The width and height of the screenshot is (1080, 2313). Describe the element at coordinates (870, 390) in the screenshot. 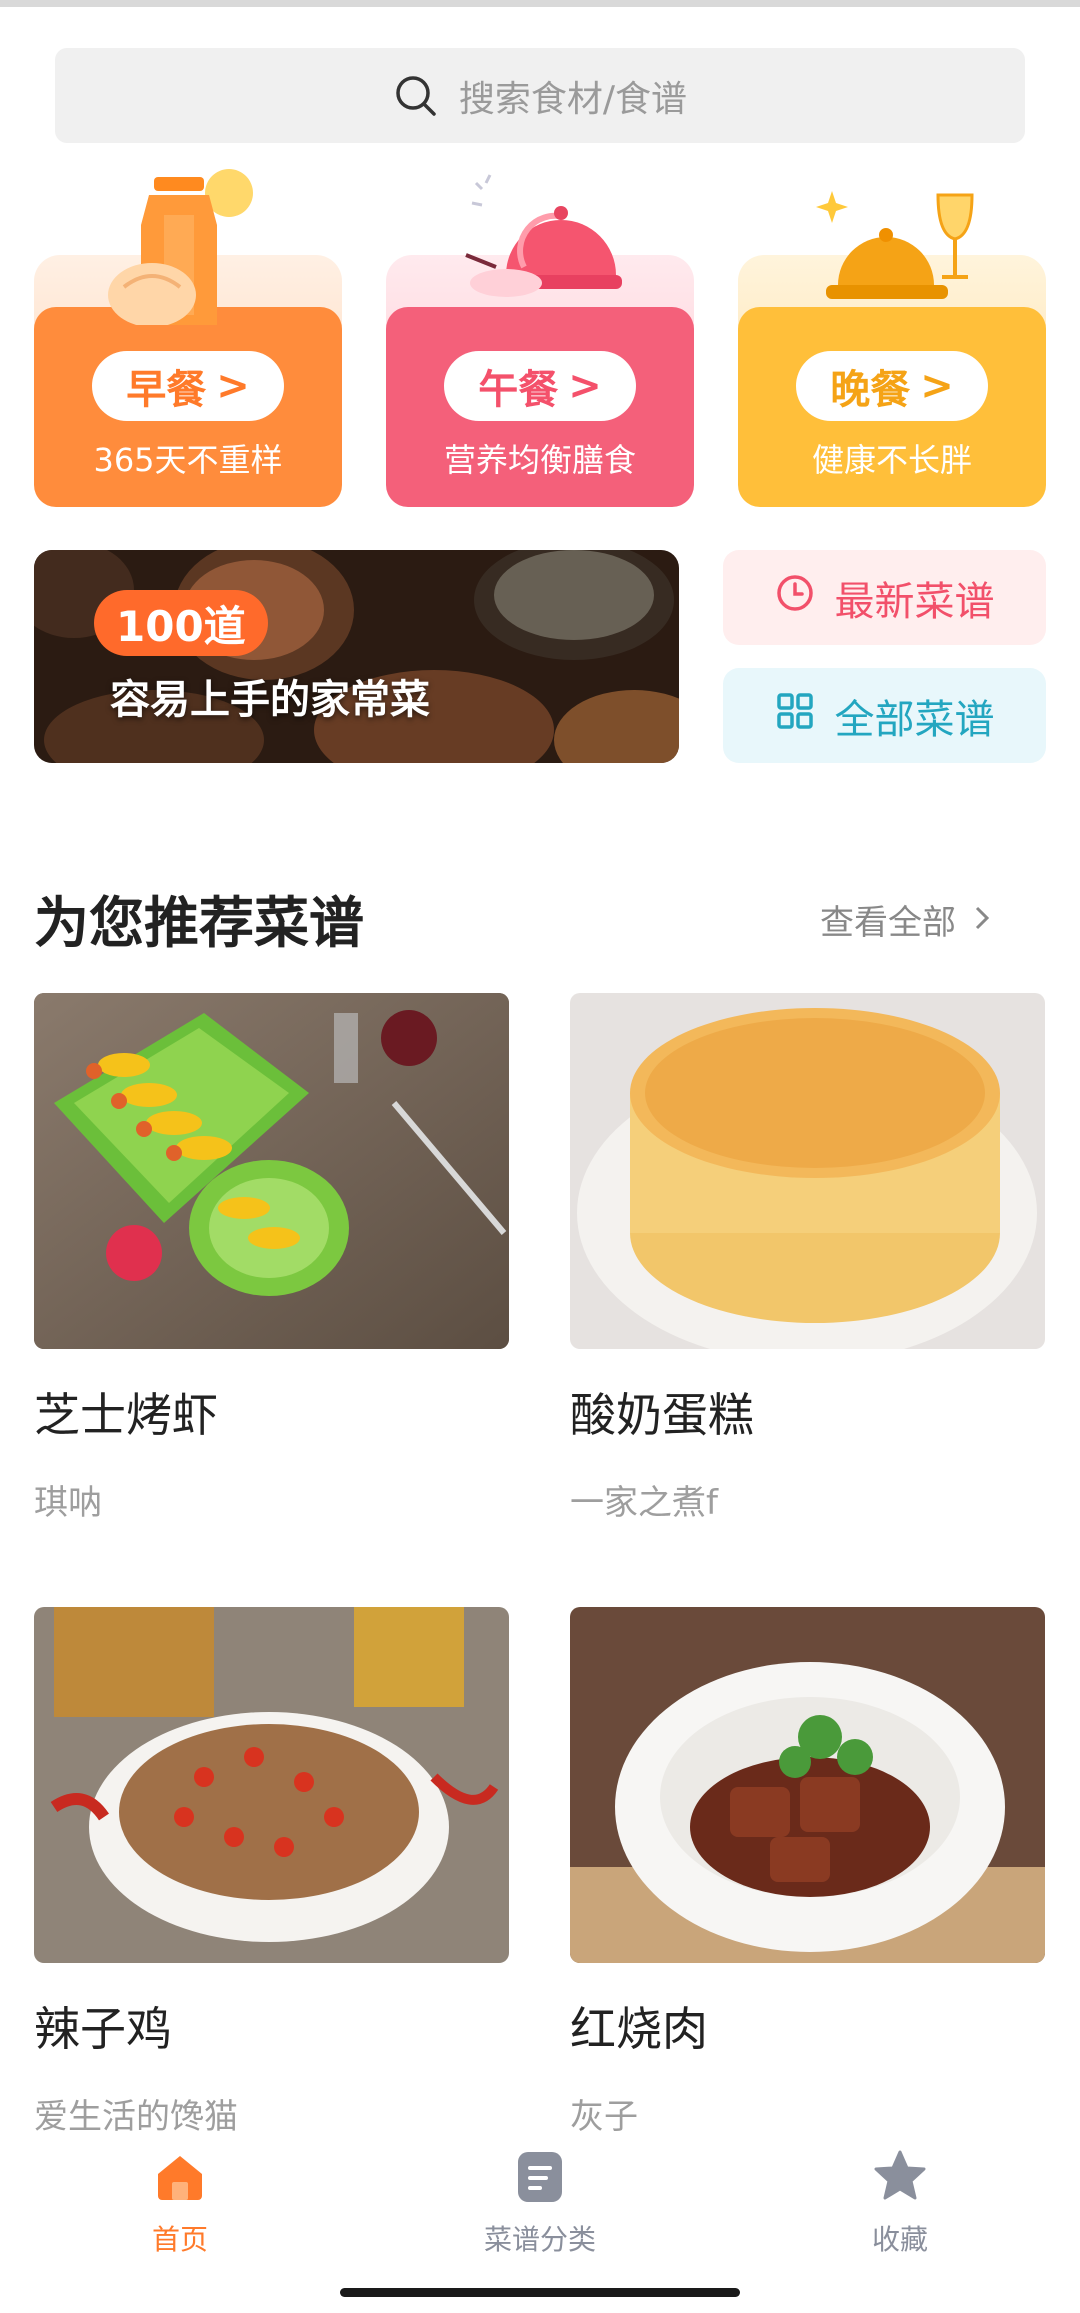

I see `dinner-label: 晚餐` at that location.